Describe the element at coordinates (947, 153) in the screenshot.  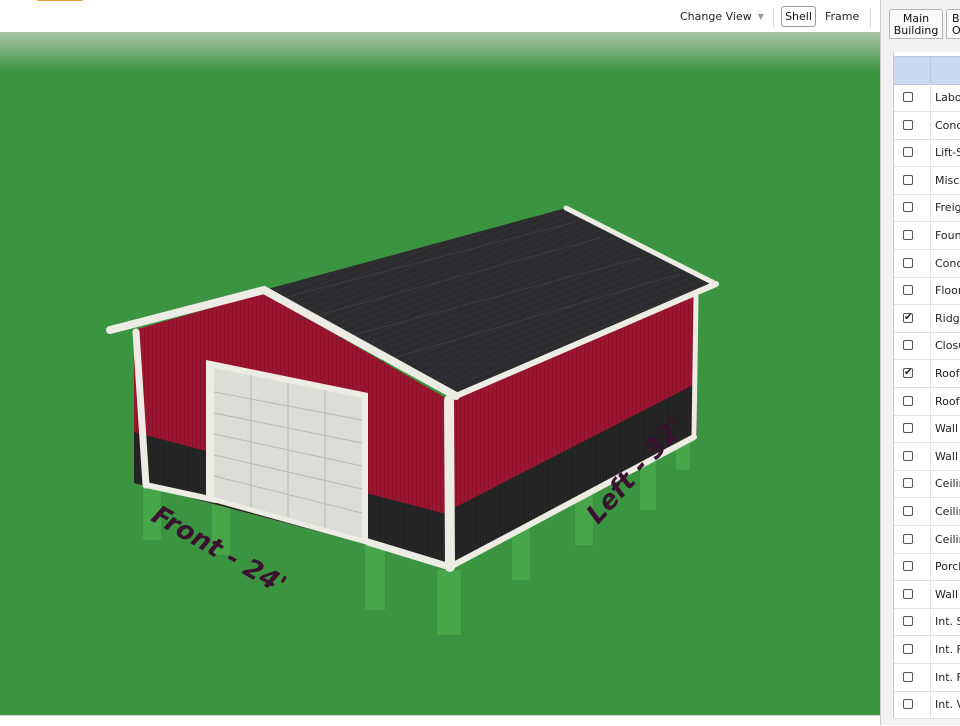
I see `option-name: Lift-S` at that location.